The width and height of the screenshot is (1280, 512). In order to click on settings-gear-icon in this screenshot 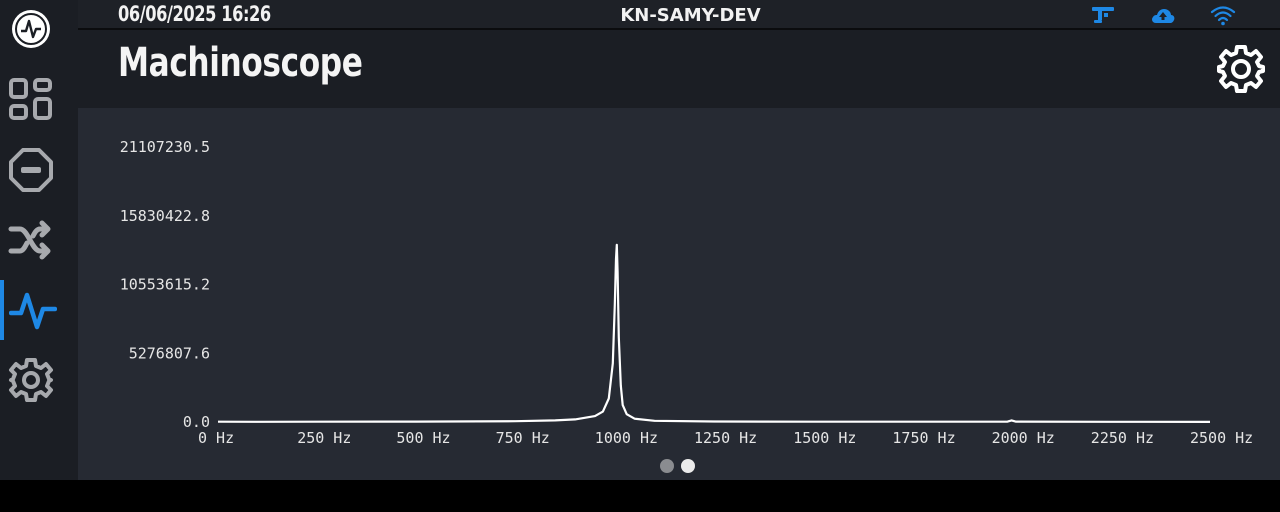, I will do `click(1241, 69)`.